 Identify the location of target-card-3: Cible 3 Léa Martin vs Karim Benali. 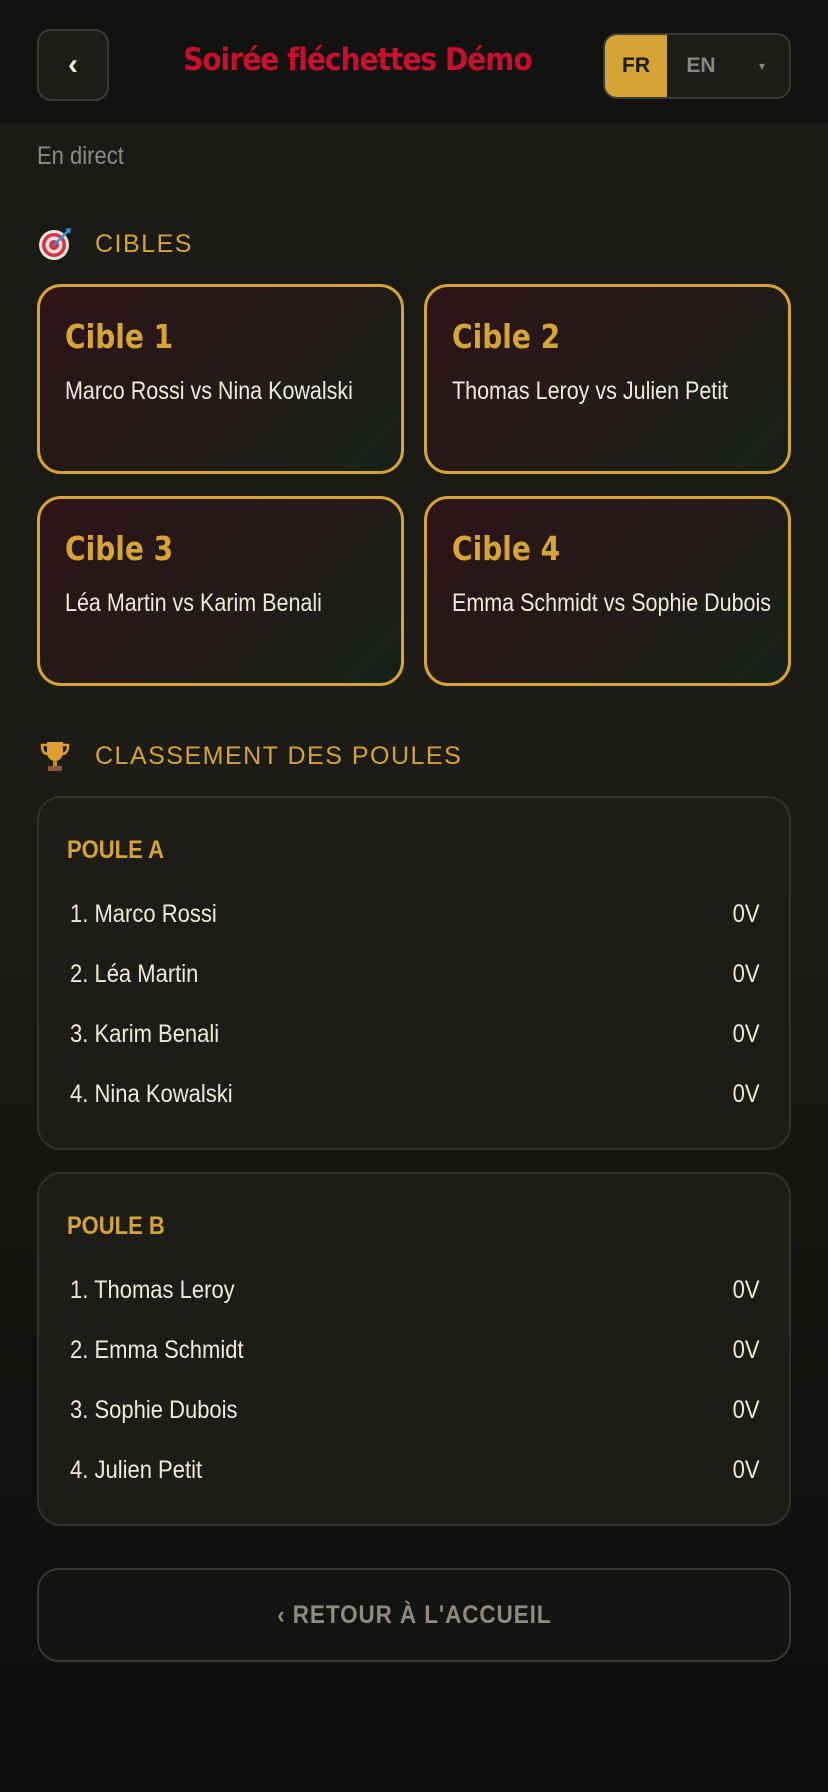
(220, 591).